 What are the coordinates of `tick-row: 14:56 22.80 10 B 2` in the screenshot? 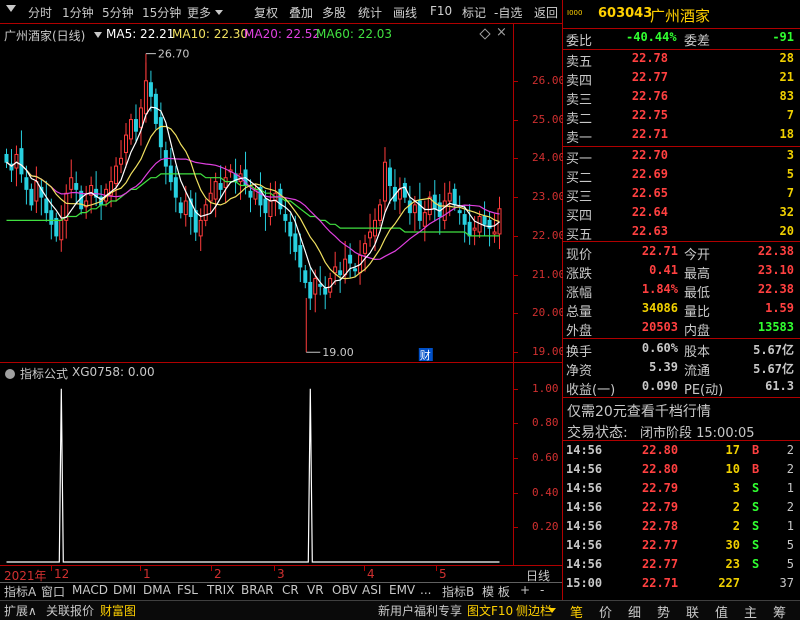 It's located at (682, 471).